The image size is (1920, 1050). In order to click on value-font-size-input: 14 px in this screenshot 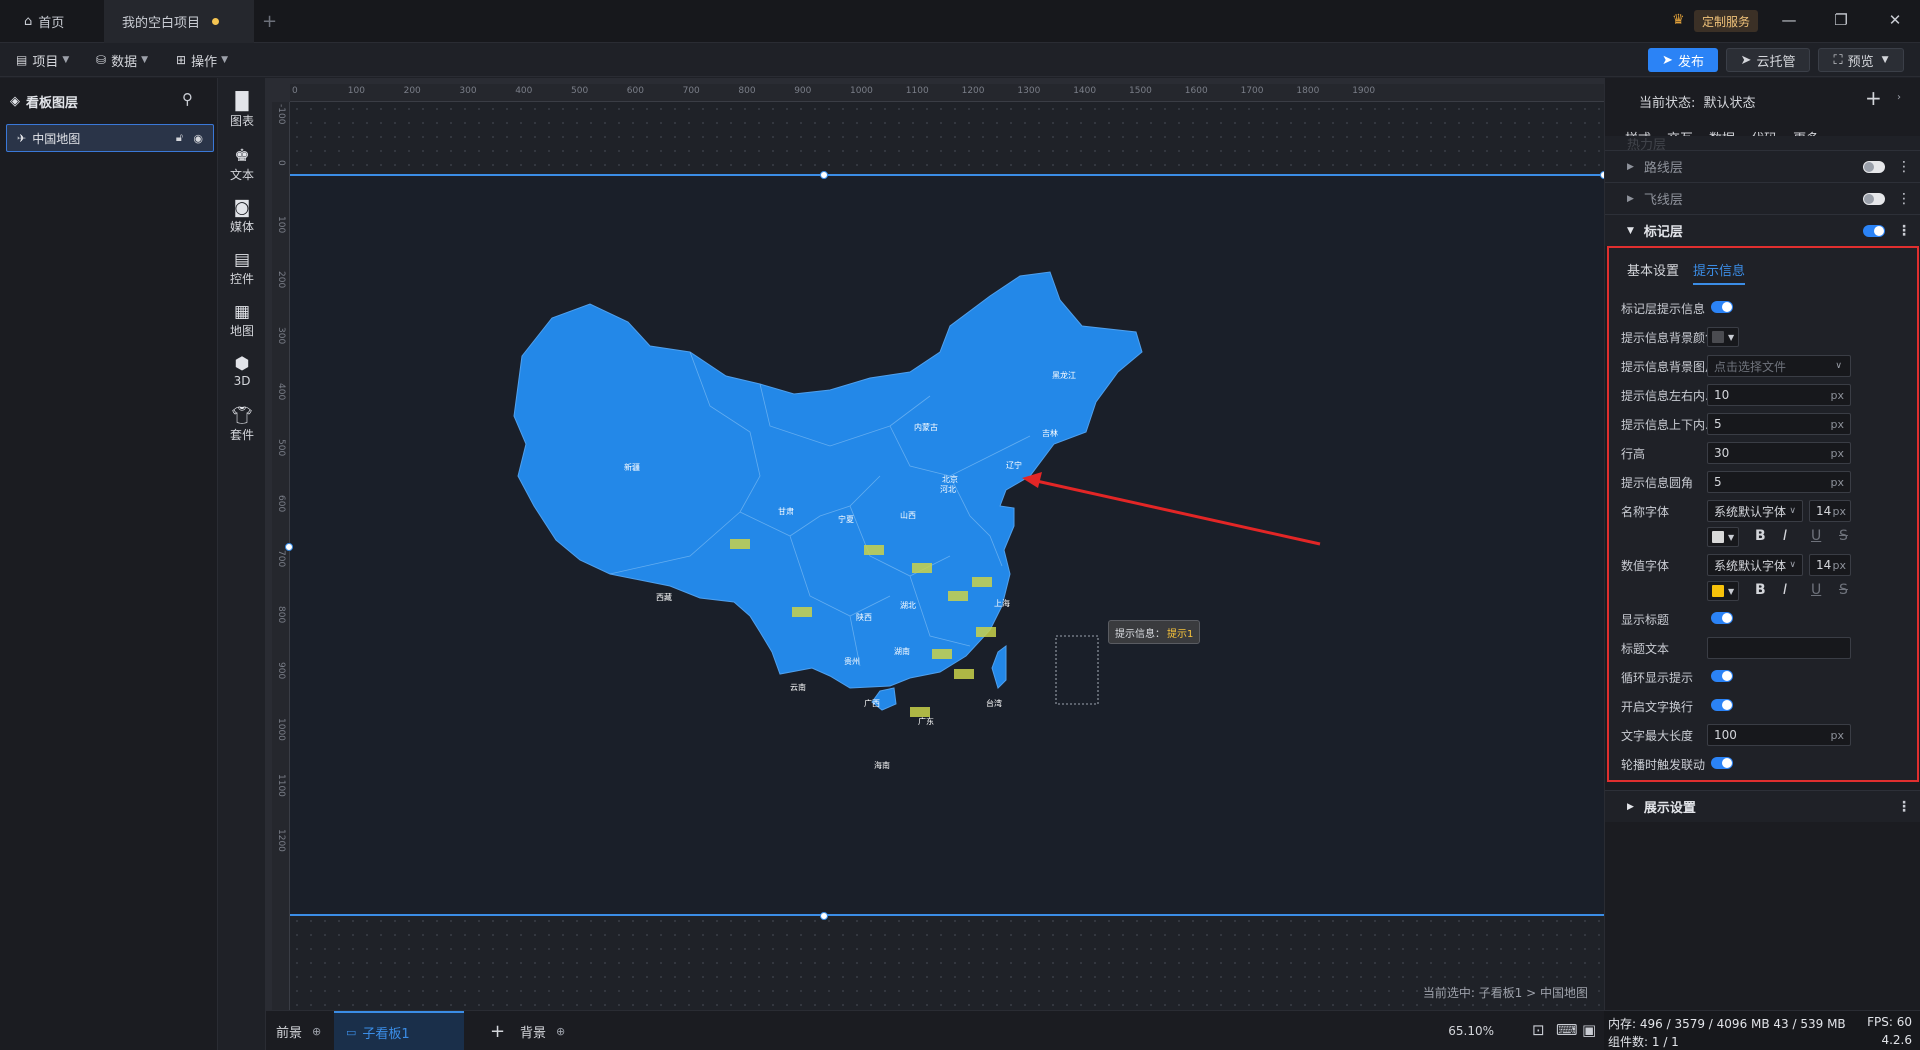, I will do `click(1830, 565)`.